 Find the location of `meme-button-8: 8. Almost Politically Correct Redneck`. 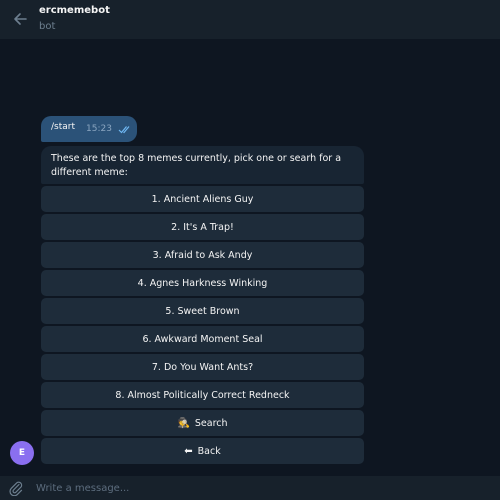

meme-button-8: 8. Almost Politically Correct Redneck is located at coordinates (202, 395).